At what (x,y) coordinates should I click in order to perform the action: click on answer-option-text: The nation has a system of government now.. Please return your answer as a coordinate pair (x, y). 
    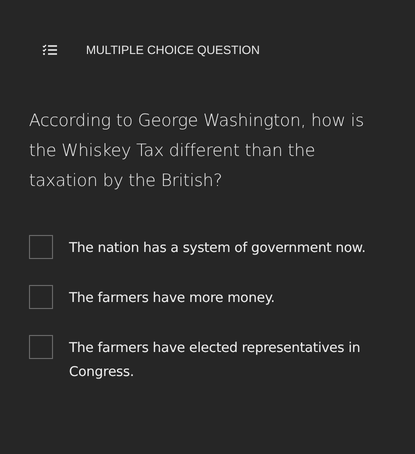
    Looking at the image, I should click on (217, 248).